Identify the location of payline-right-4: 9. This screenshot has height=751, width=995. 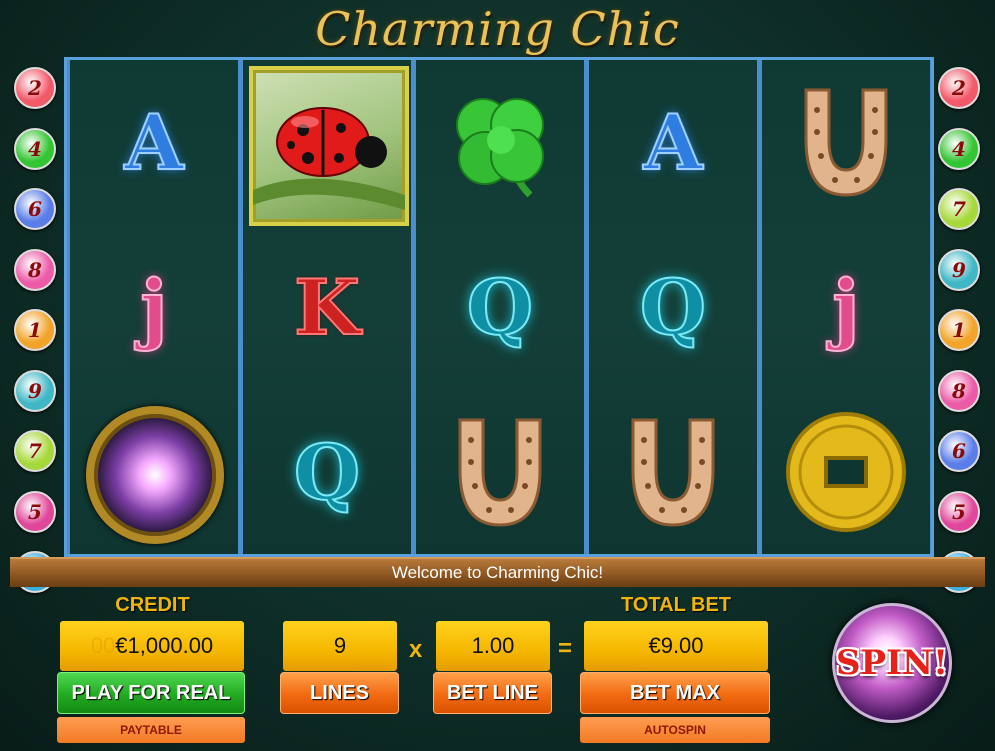
(959, 269).